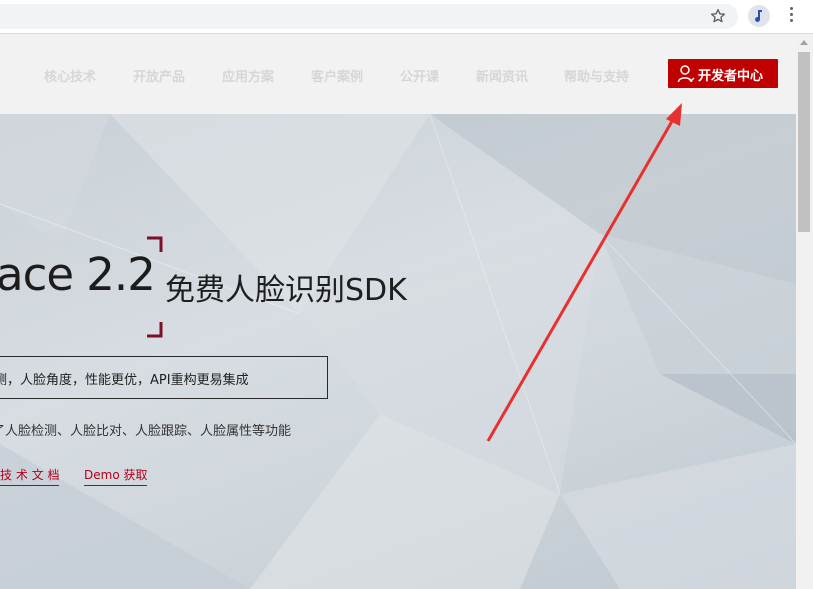  I want to click on nav-customer-cases: 客户案例, so click(337, 75).